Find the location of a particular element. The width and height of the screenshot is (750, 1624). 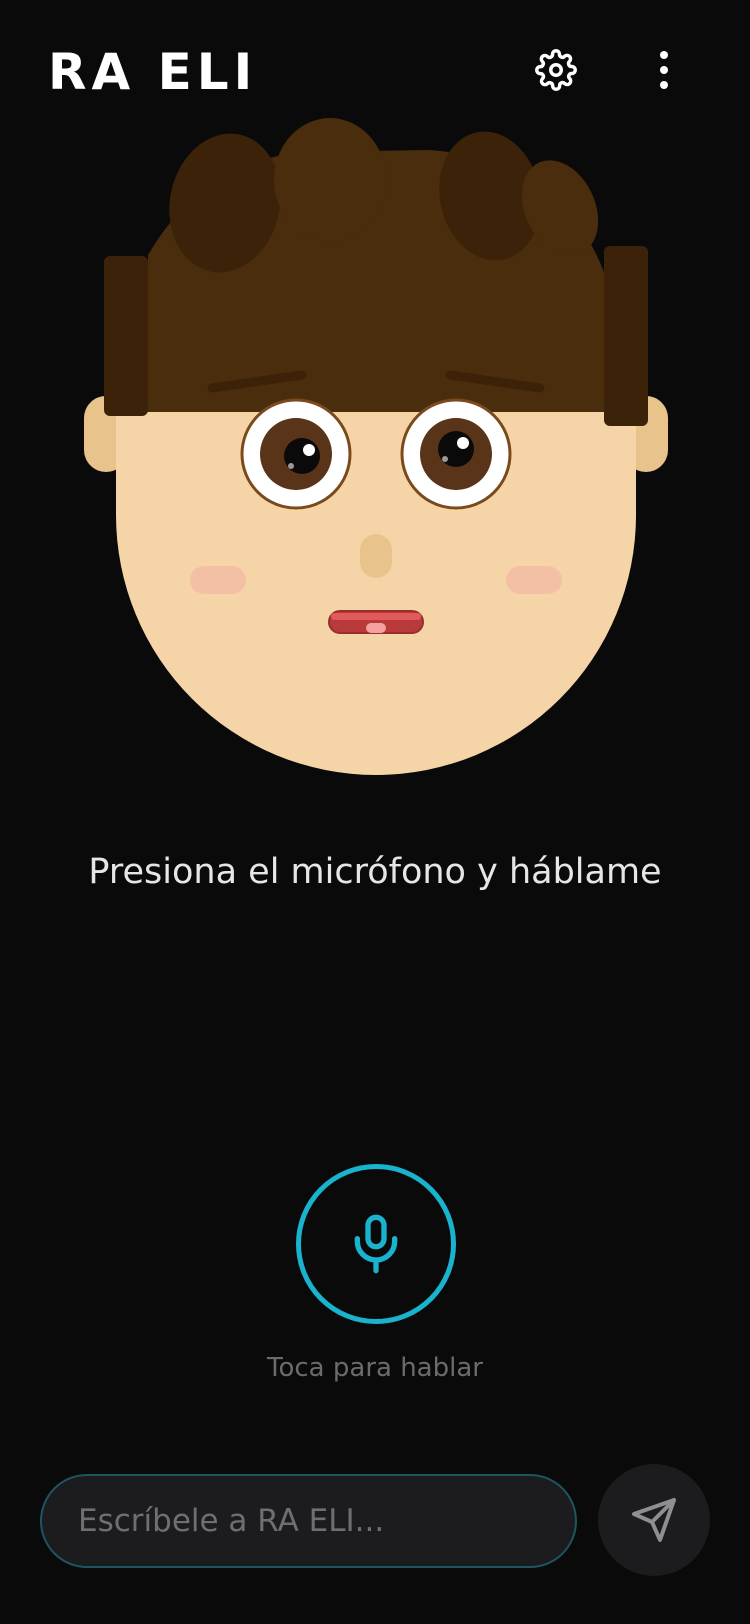

settings-button is located at coordinates (556, 70).